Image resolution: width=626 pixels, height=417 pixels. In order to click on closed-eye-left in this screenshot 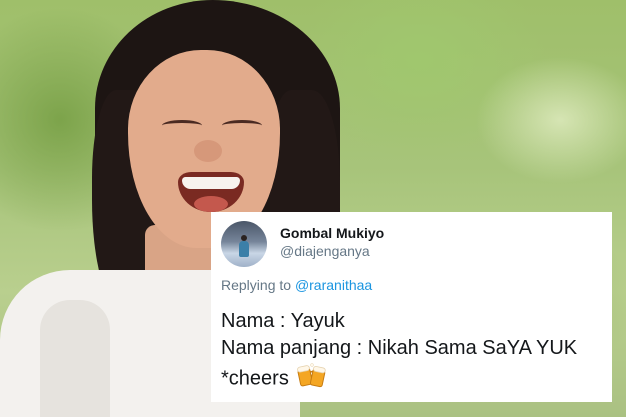, I will do `click(182, 125)`.